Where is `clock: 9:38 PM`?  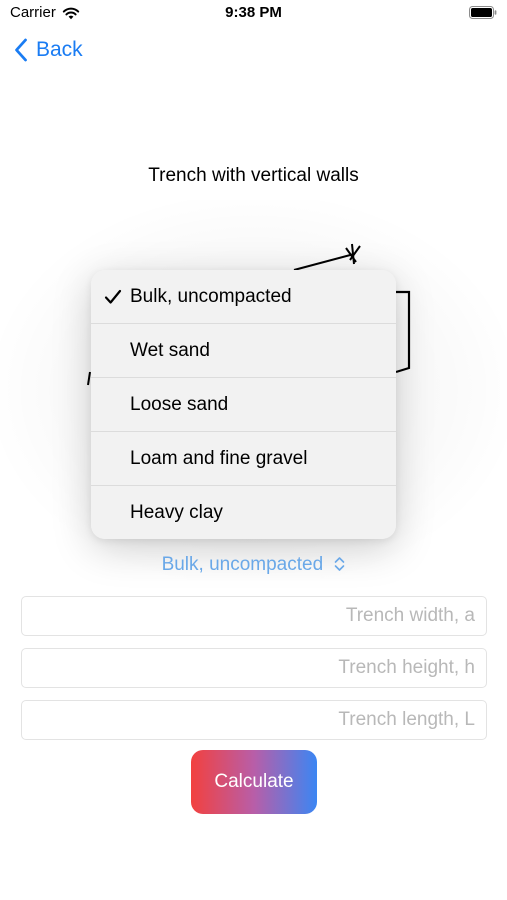 clock: 9:38 PM is located at coordinates (253, 12).